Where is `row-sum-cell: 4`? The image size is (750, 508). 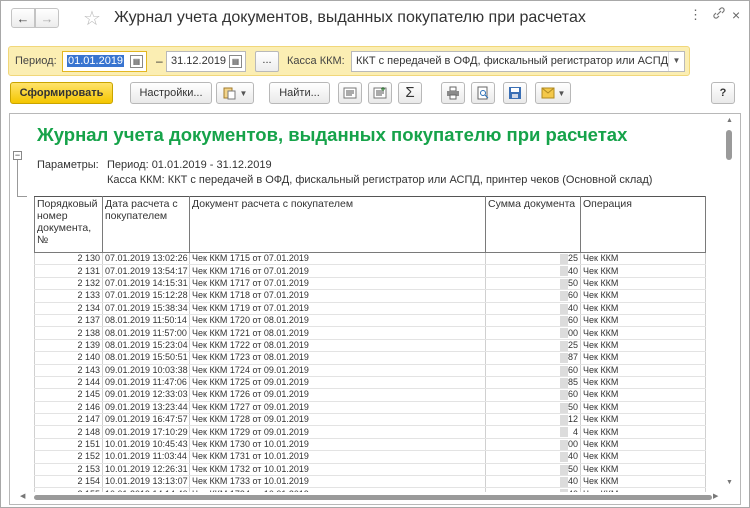
row-sum-cell: 4 is located at coordinates (533, 432).